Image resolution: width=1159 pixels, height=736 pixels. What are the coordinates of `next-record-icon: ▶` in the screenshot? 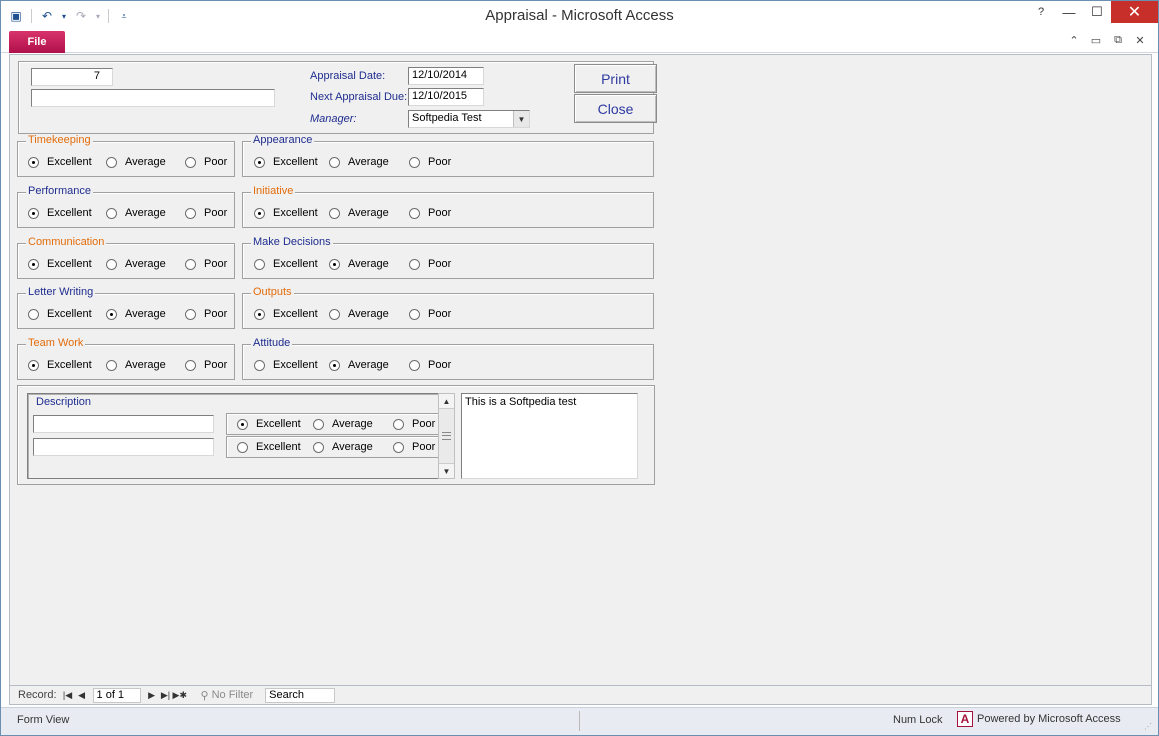 It's located at (152, 695).